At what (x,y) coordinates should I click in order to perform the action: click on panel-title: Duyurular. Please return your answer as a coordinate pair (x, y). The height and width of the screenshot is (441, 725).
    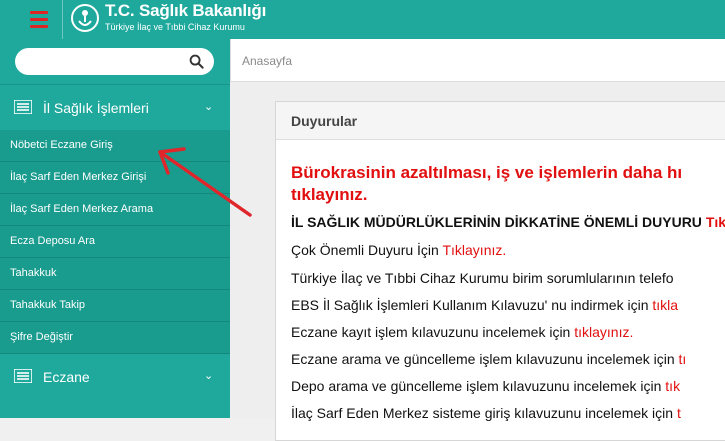
    Looking at the image, I should click on (500, 121).